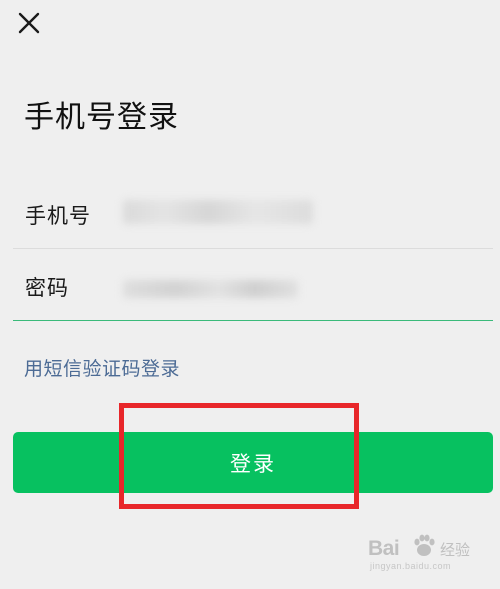 This screenshot has width=500, height=589. Describe the element at coordinates (411, 566) in the screenshot. I see `watermark-url: jingyan.baidu.com` at that location.